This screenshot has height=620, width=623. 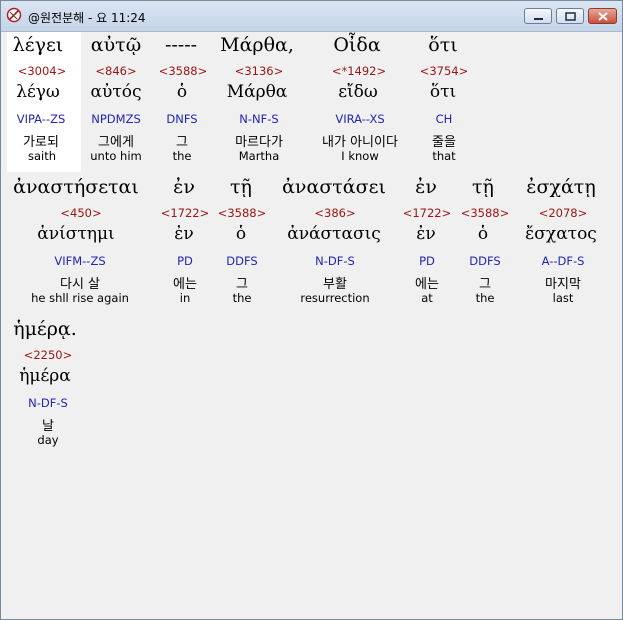 What do you see at coordinates (311, 16) in the screenshot?
I see `title-bar: @원전분해 - 요 11:24` at bounding box center [311, 16].